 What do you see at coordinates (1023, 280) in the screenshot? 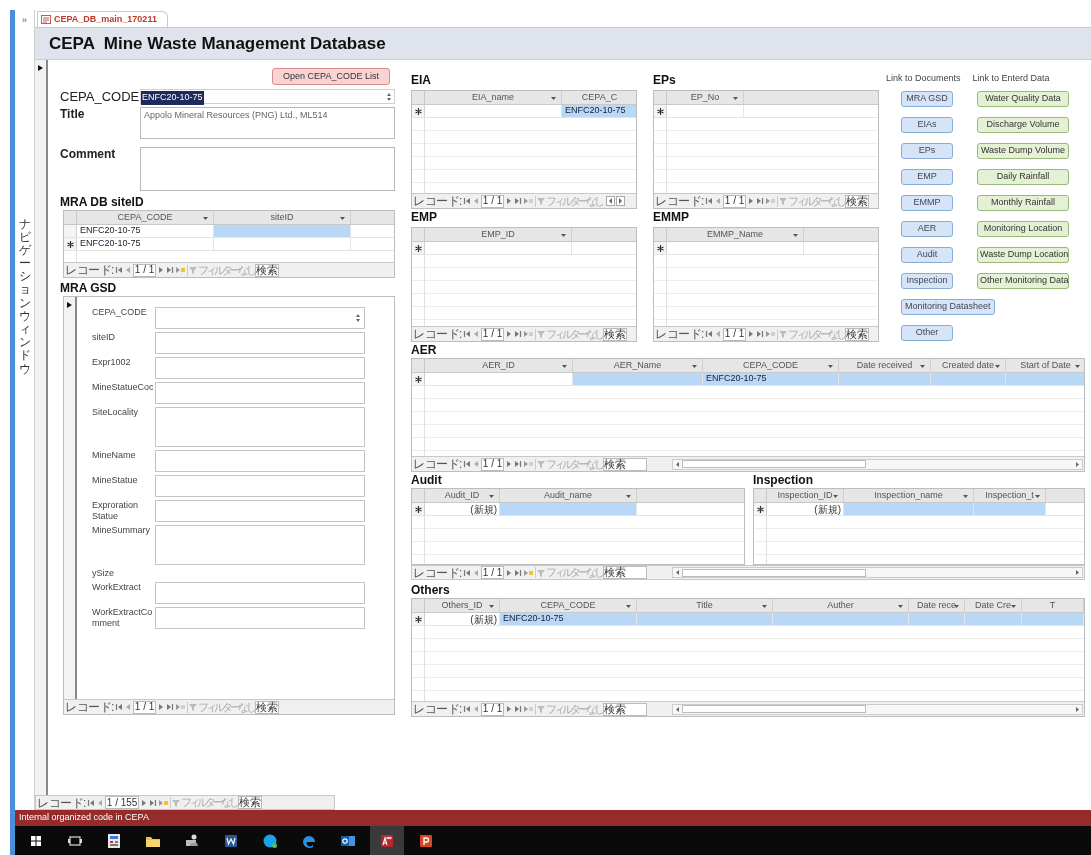
I see `data-link-button: Other Monitoring Data` at bounding box center [1023, 280].